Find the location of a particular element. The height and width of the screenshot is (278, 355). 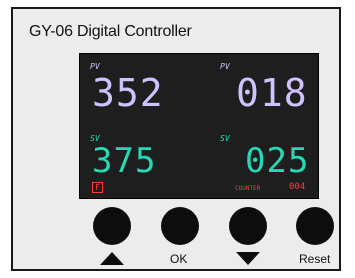

up-button is located at coordinates (112, 226).